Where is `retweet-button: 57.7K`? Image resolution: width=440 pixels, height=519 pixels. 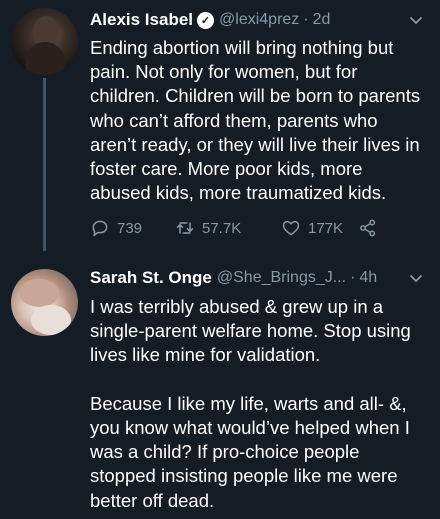
retweet-button: 57.7K is located at coordinates (208, 228).